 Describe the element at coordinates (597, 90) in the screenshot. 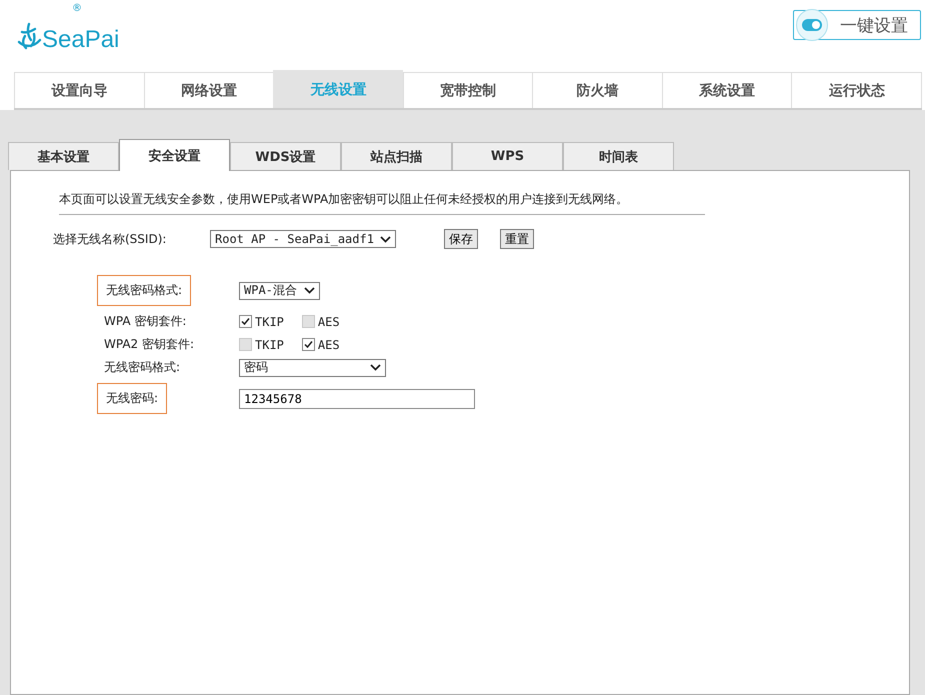

I see `nav-tab: 防火墙` at that location.